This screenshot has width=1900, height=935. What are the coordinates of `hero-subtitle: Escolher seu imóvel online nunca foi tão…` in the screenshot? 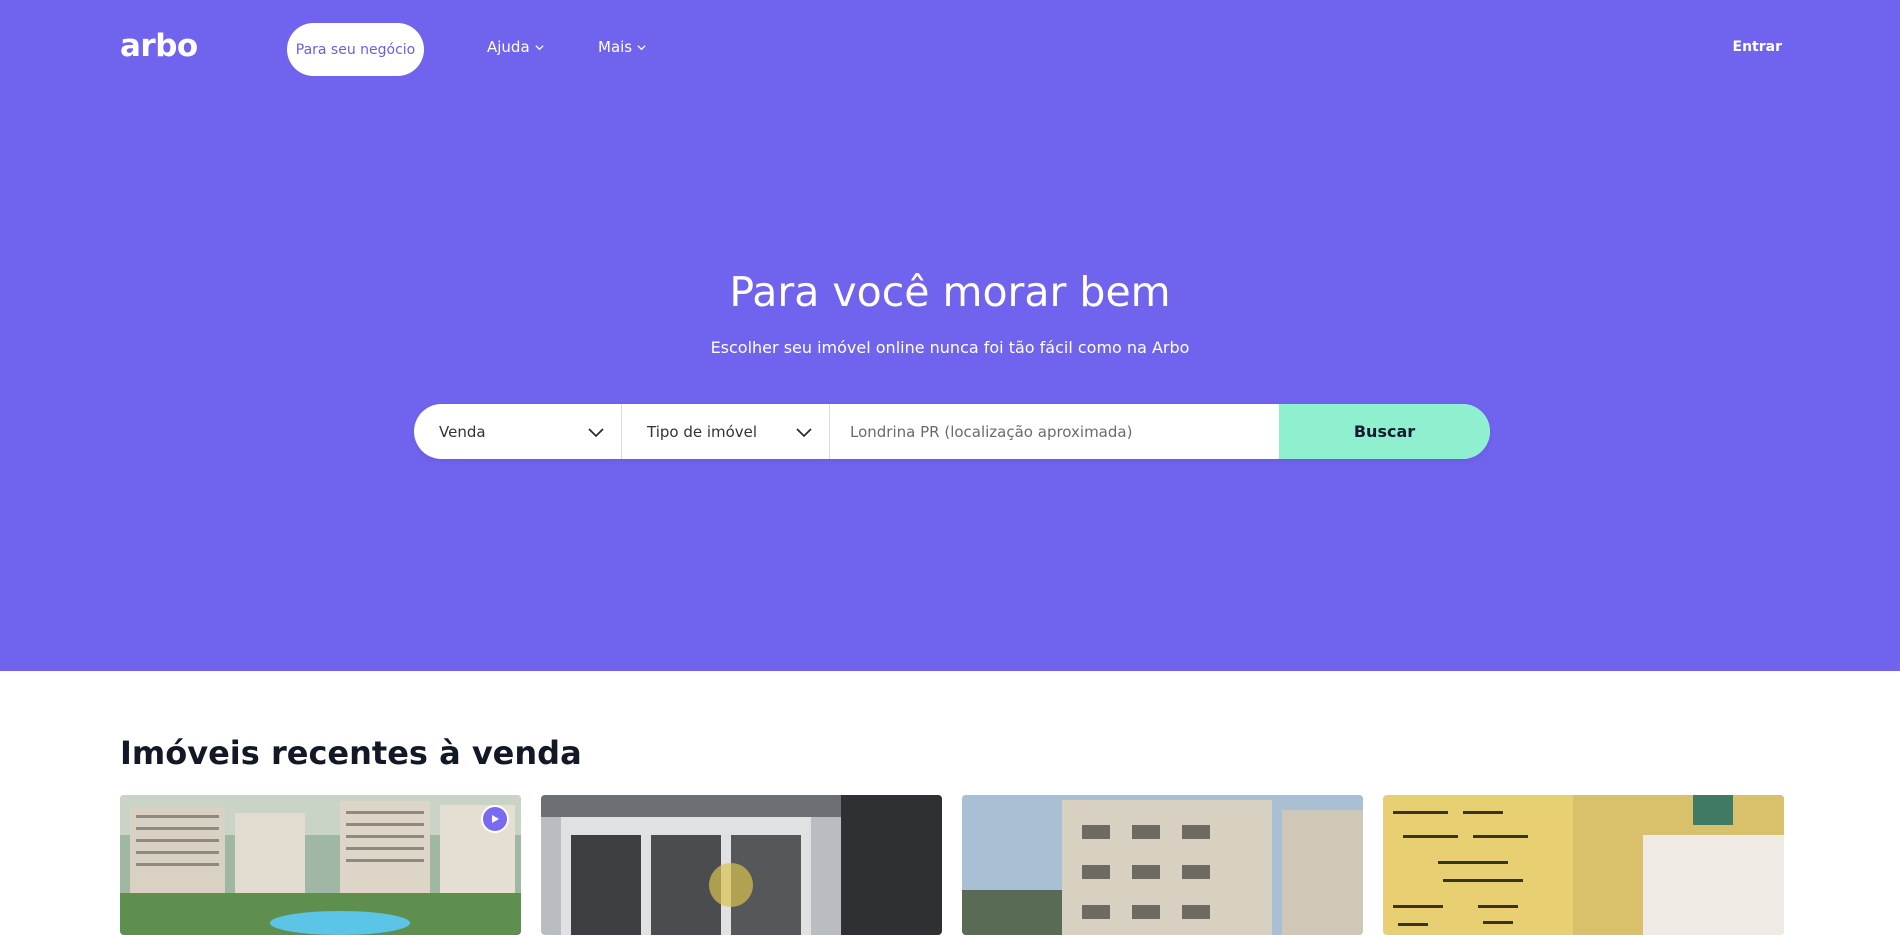 It's located at (950, 347).